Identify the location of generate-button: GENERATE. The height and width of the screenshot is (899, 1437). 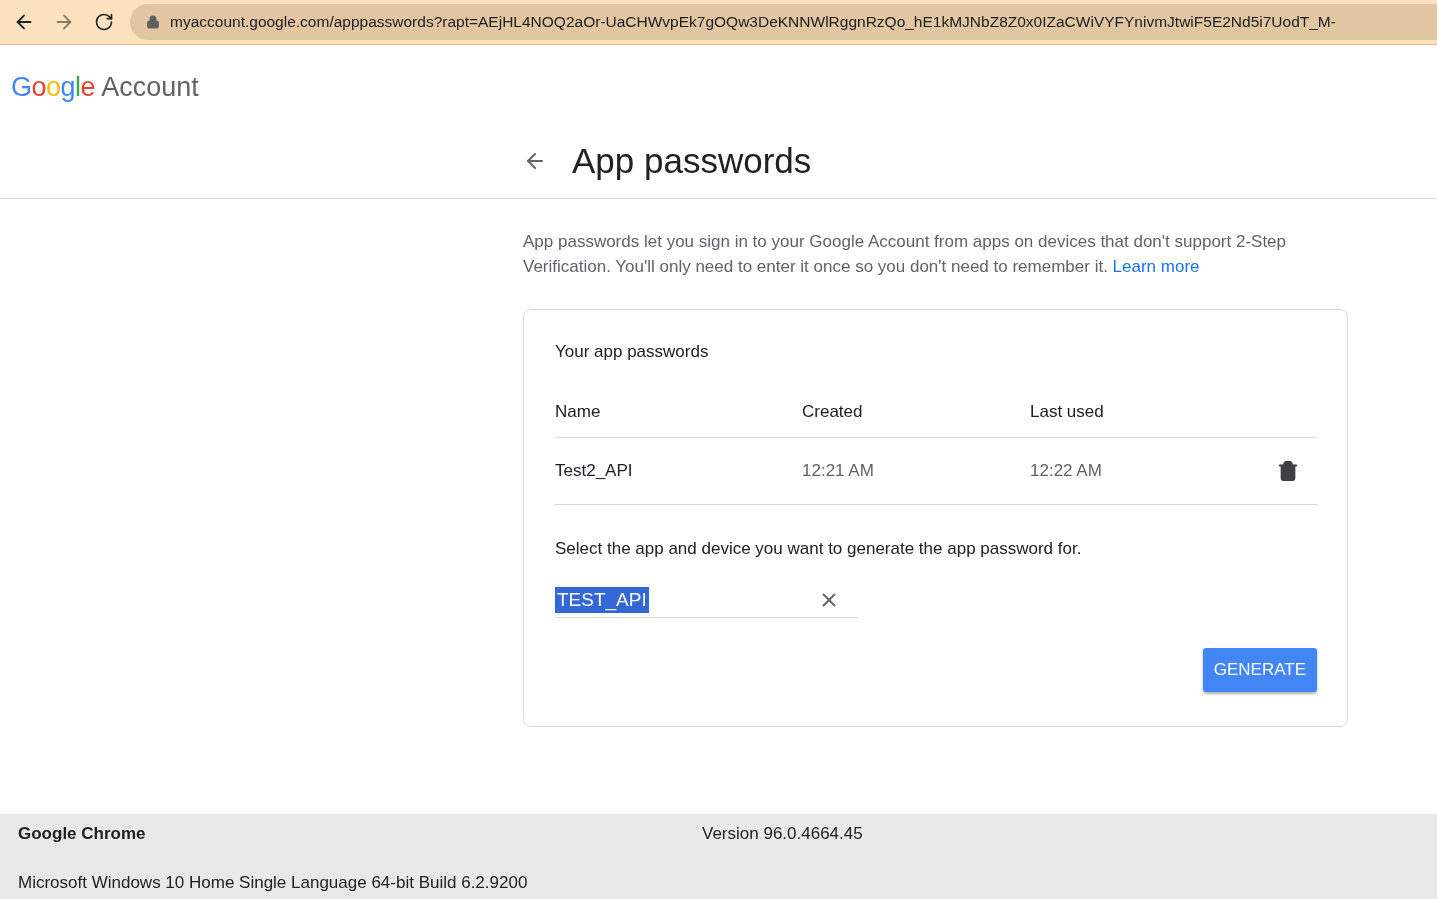
(1259, 670).